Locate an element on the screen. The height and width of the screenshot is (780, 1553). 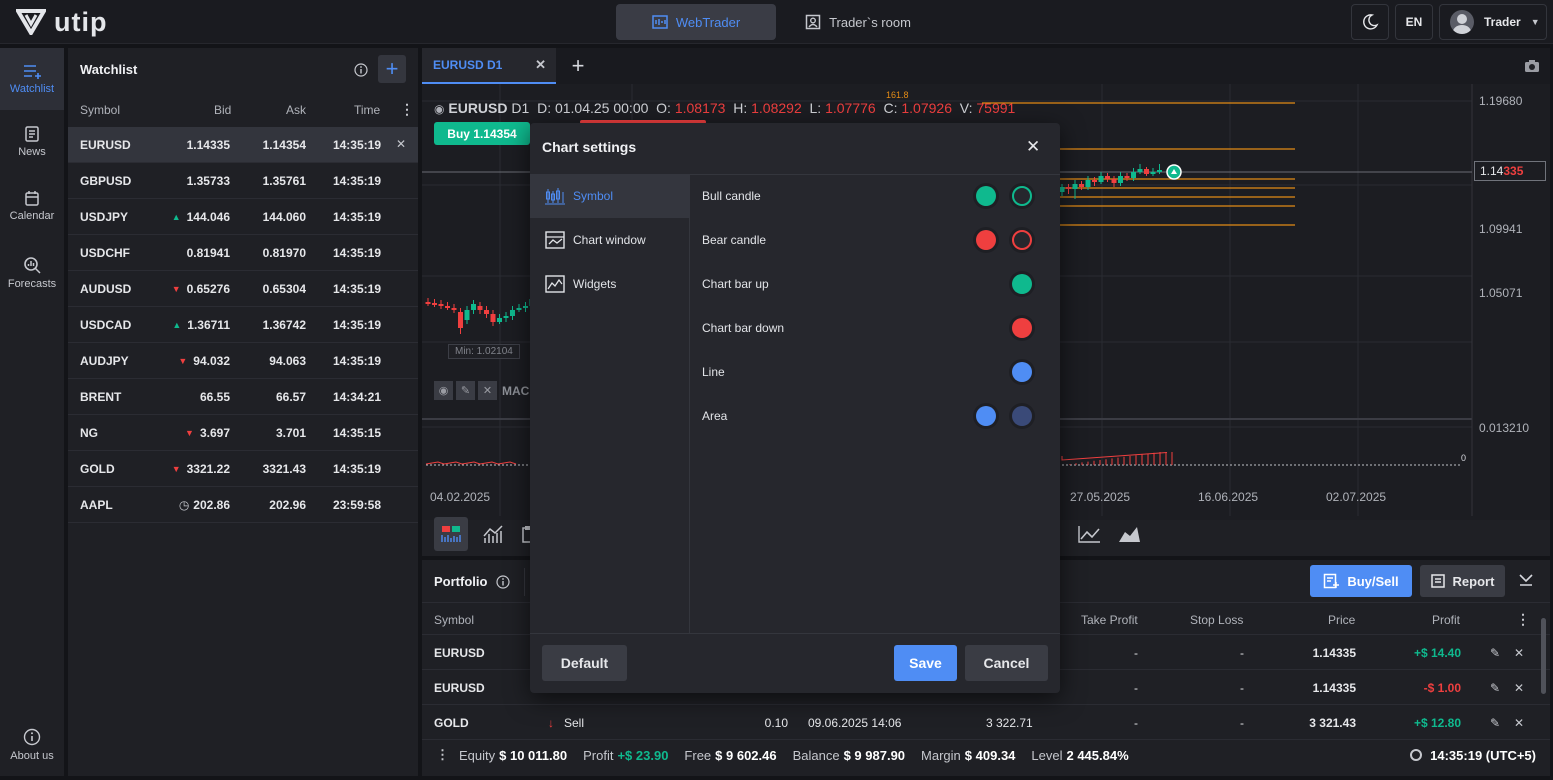
symbol: EURUSD is located at coordinates (105, 145).